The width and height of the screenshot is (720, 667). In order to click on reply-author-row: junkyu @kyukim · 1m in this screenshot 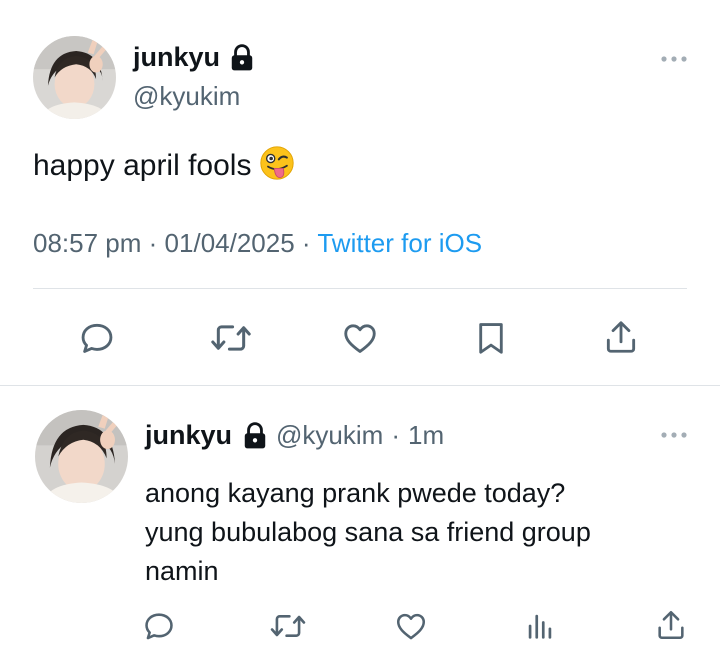, I will do `click(294, 435)`.